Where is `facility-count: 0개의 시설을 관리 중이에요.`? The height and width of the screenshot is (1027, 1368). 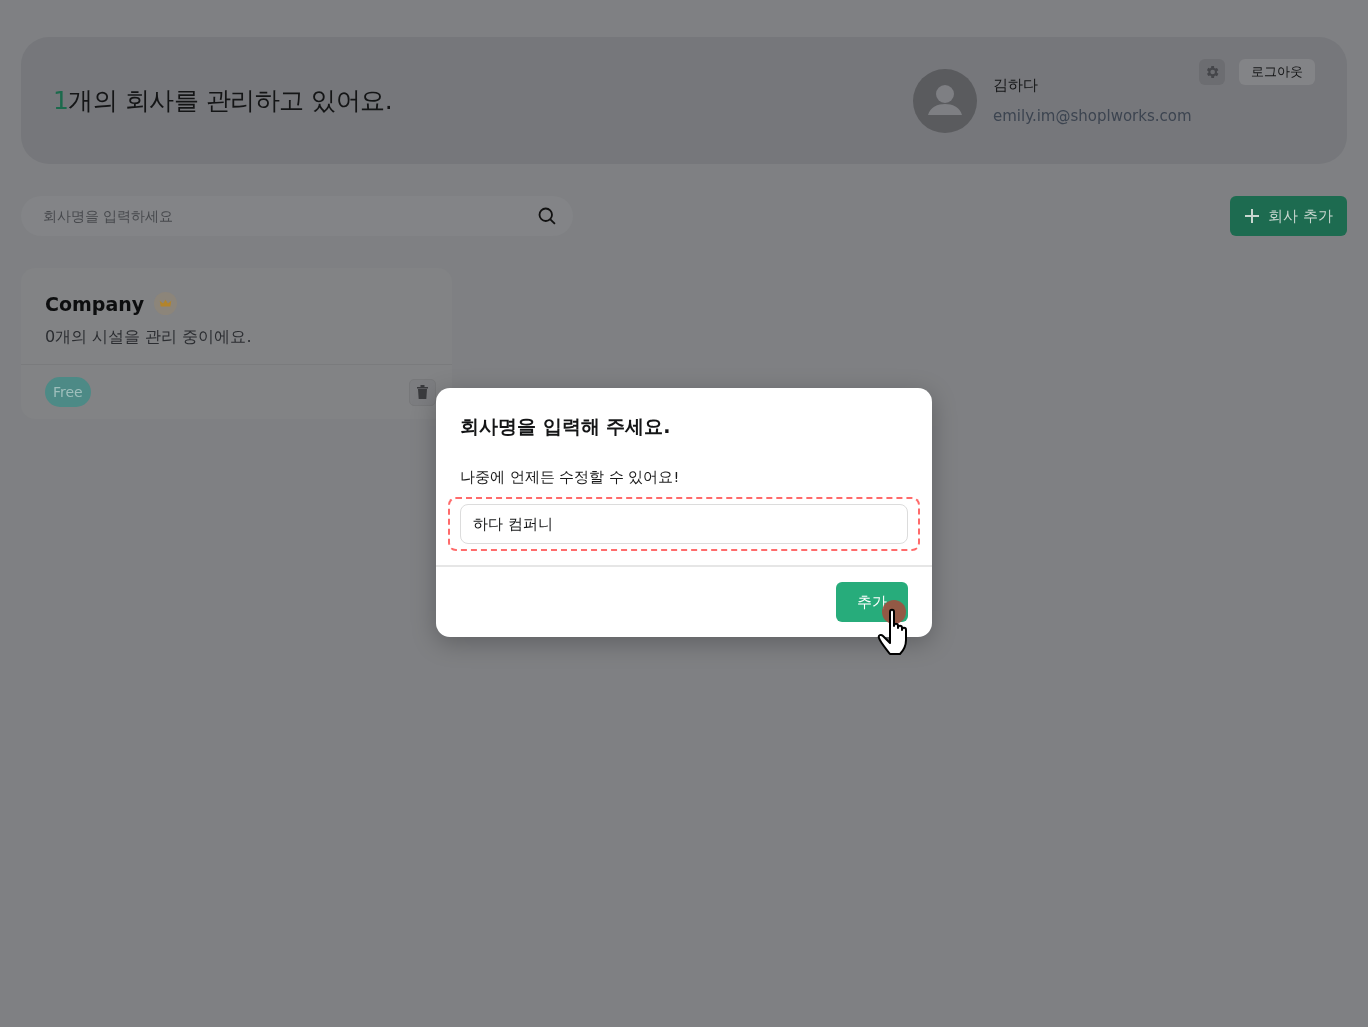
facility-count: 0개의 시설을 관리 중이에요. is located at coordinates (149, 337).